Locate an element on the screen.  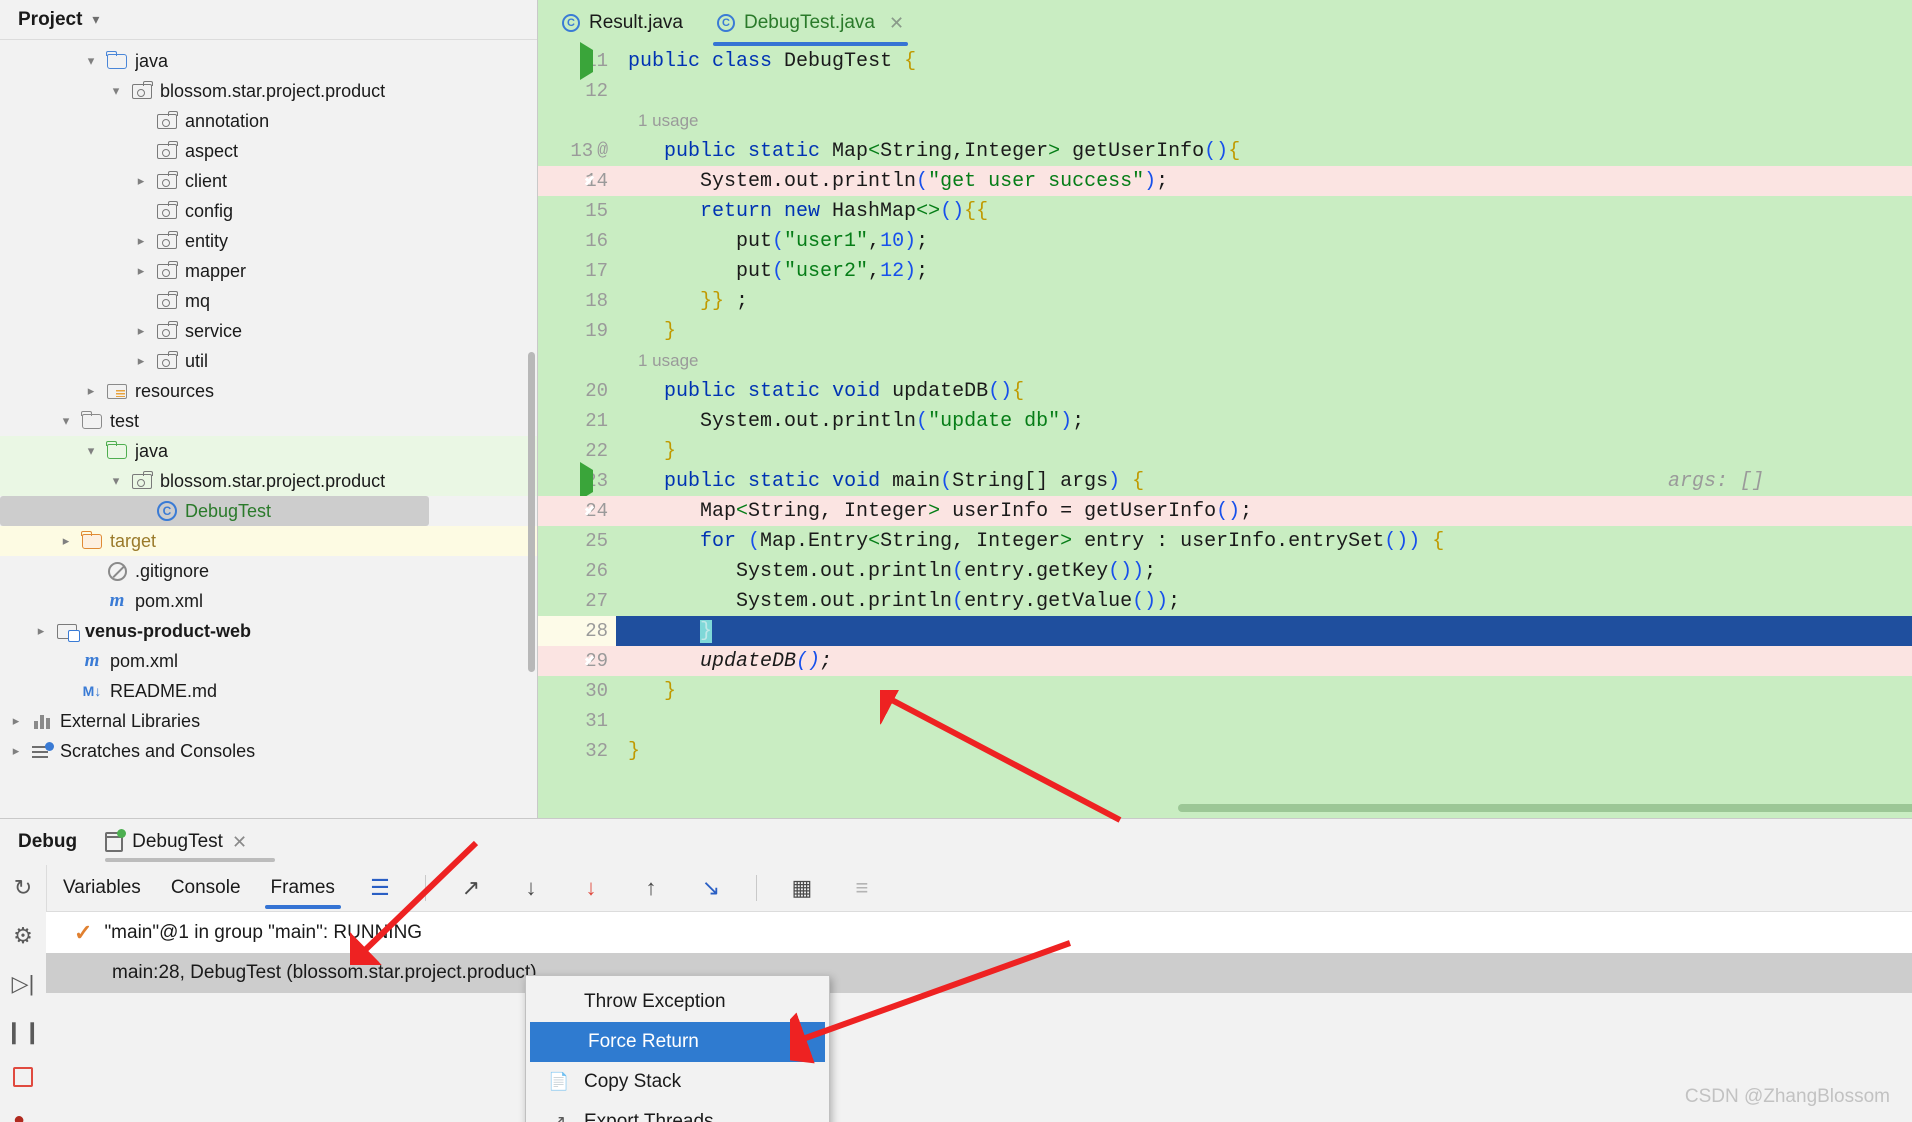
tree-item-mq: mq is located at coordinates (268, 301).